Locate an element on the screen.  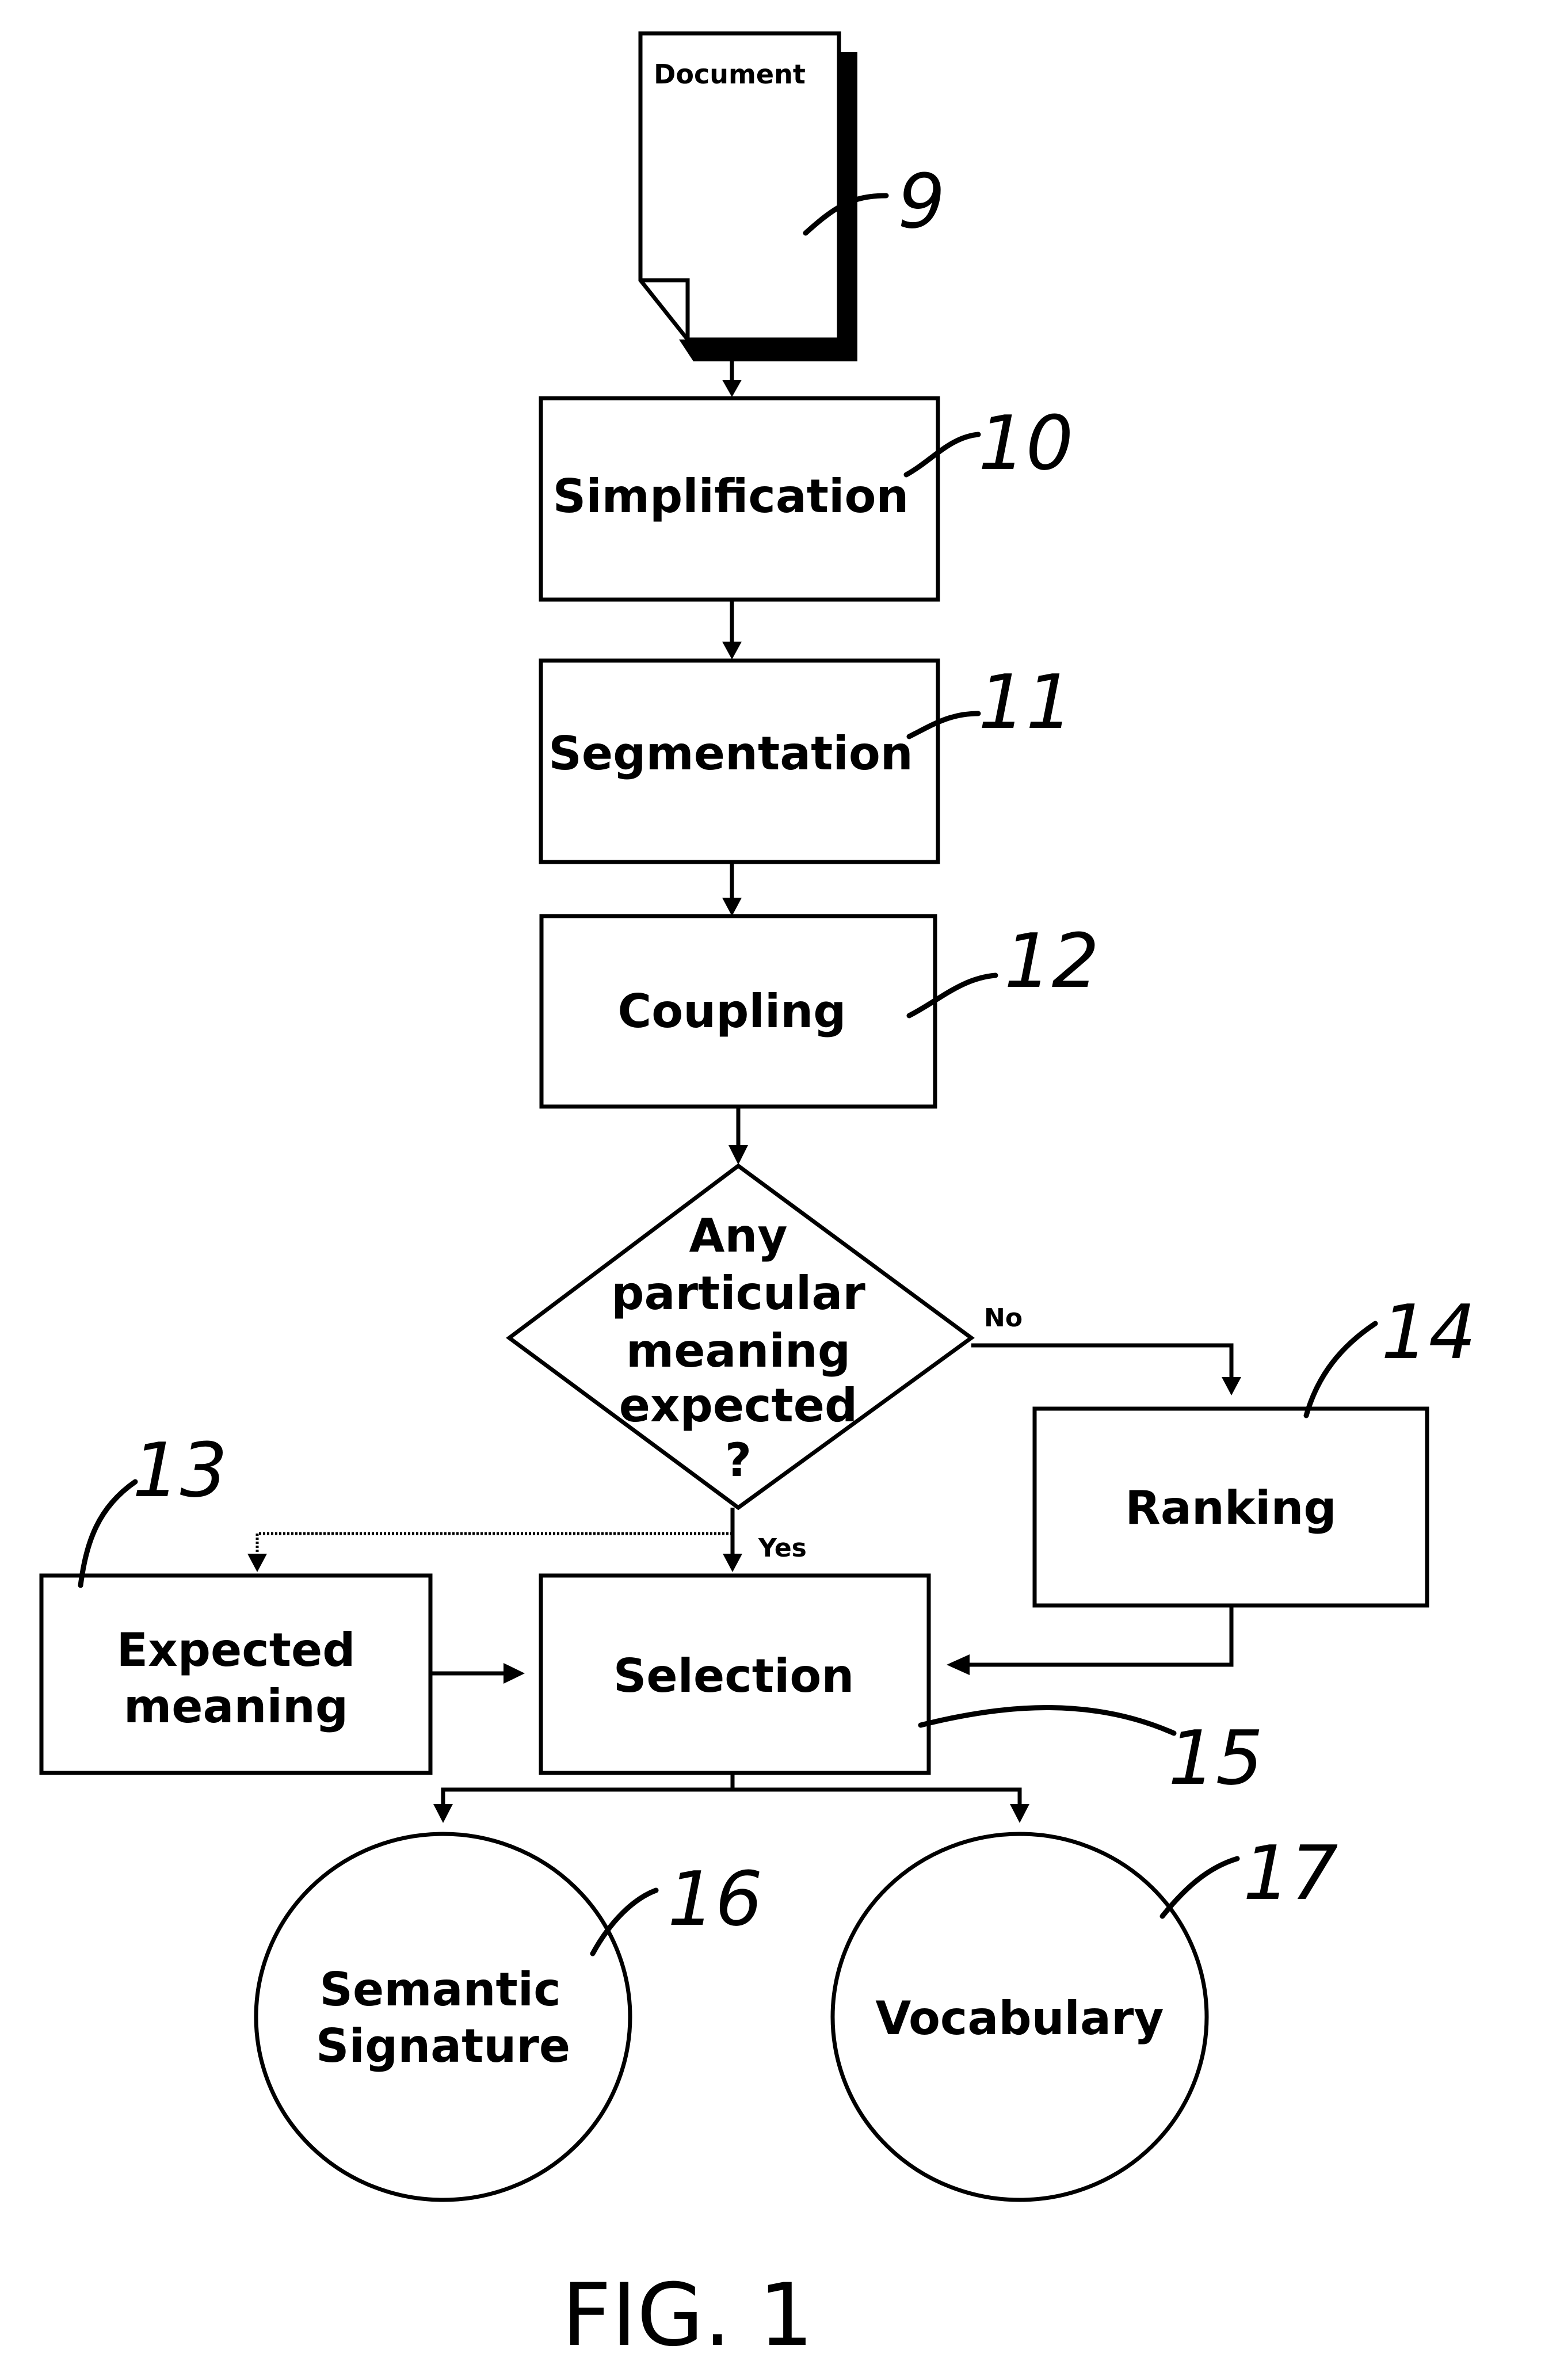
ref-numeral-14: 14 is located at coordinates (1428, 1332).